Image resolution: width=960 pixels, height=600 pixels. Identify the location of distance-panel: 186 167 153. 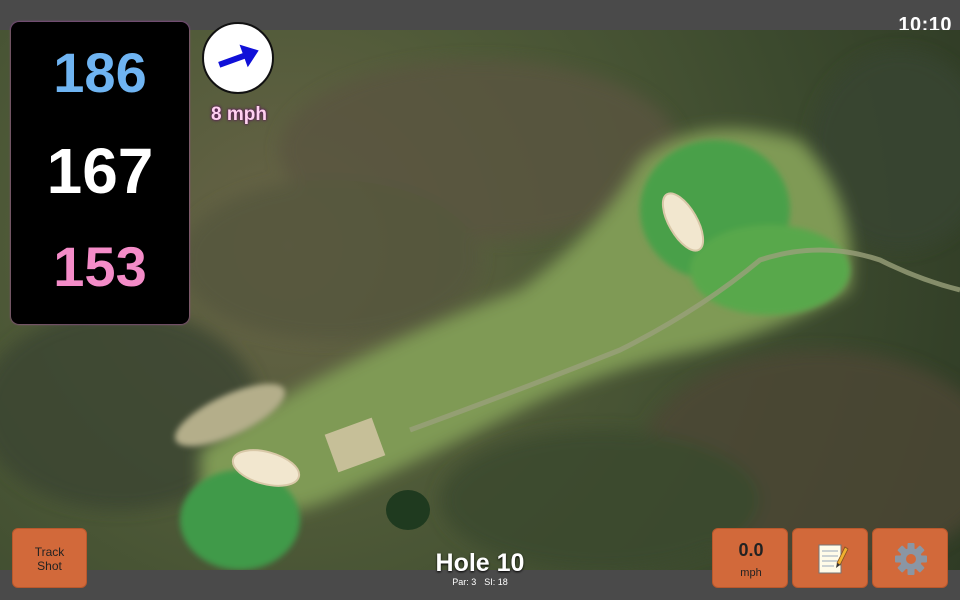
(100, 173).